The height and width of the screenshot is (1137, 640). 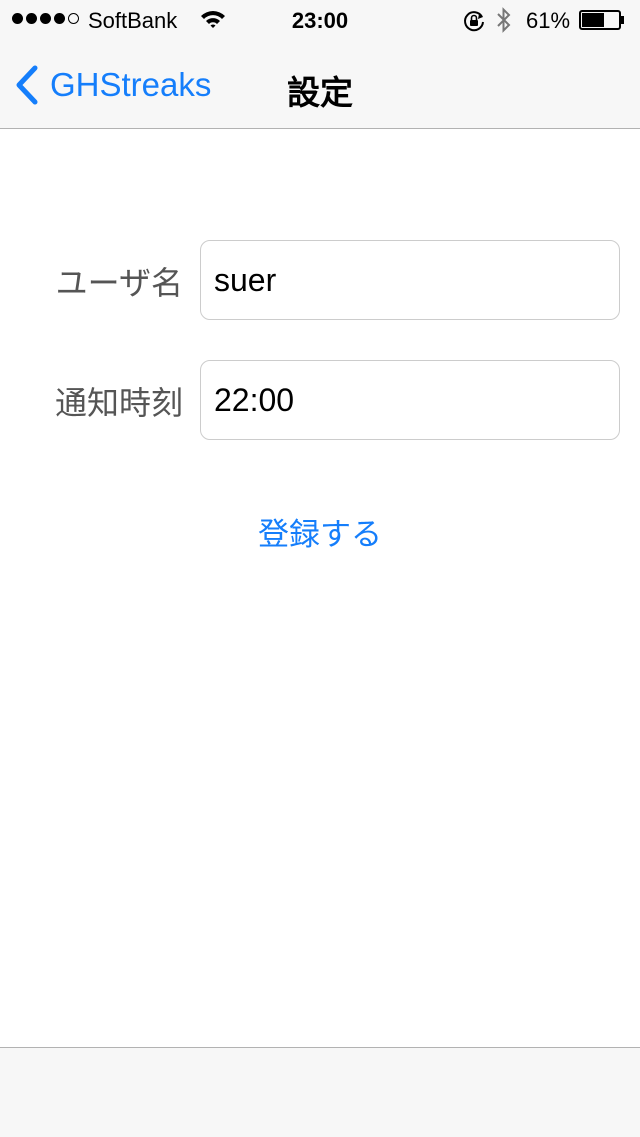 What do you see at coordinates (474, 24) in the screenshot?
I see `rotation-lock-icon` at bounding box center [474, 24].